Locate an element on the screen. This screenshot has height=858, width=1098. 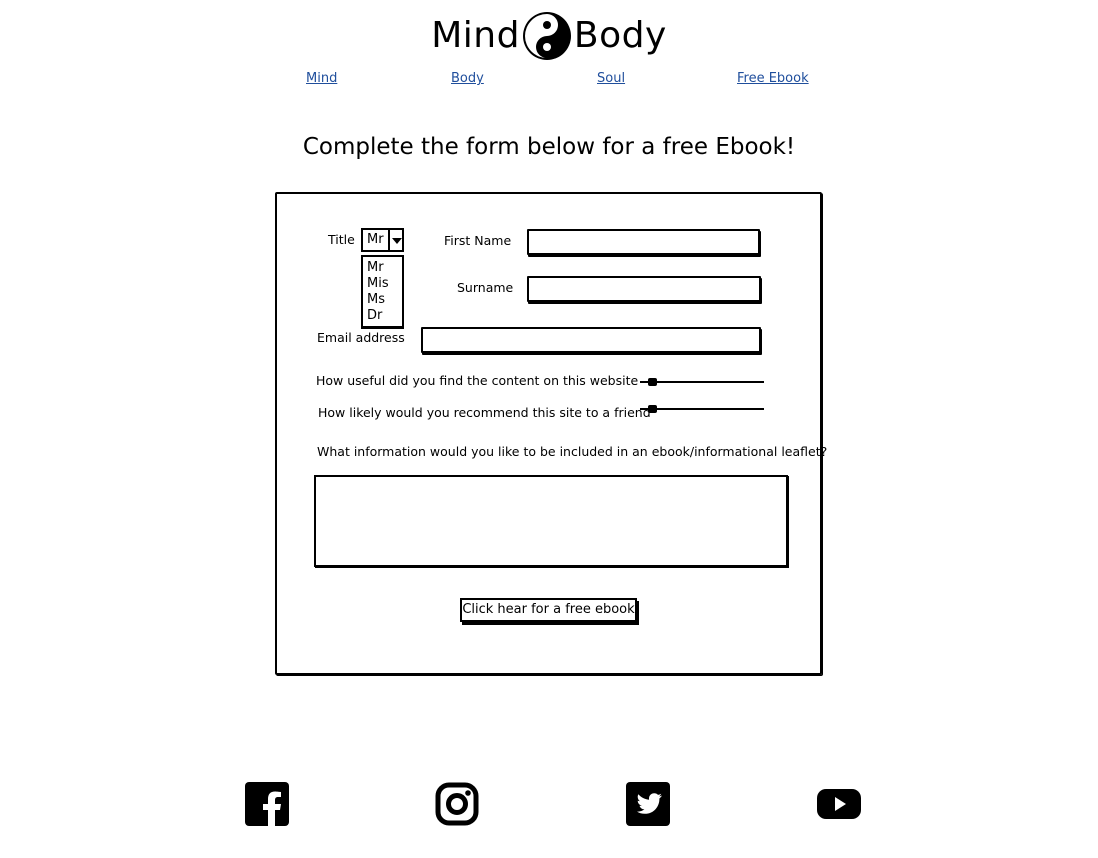
recommend-slider is located at coordinates (702, 409).